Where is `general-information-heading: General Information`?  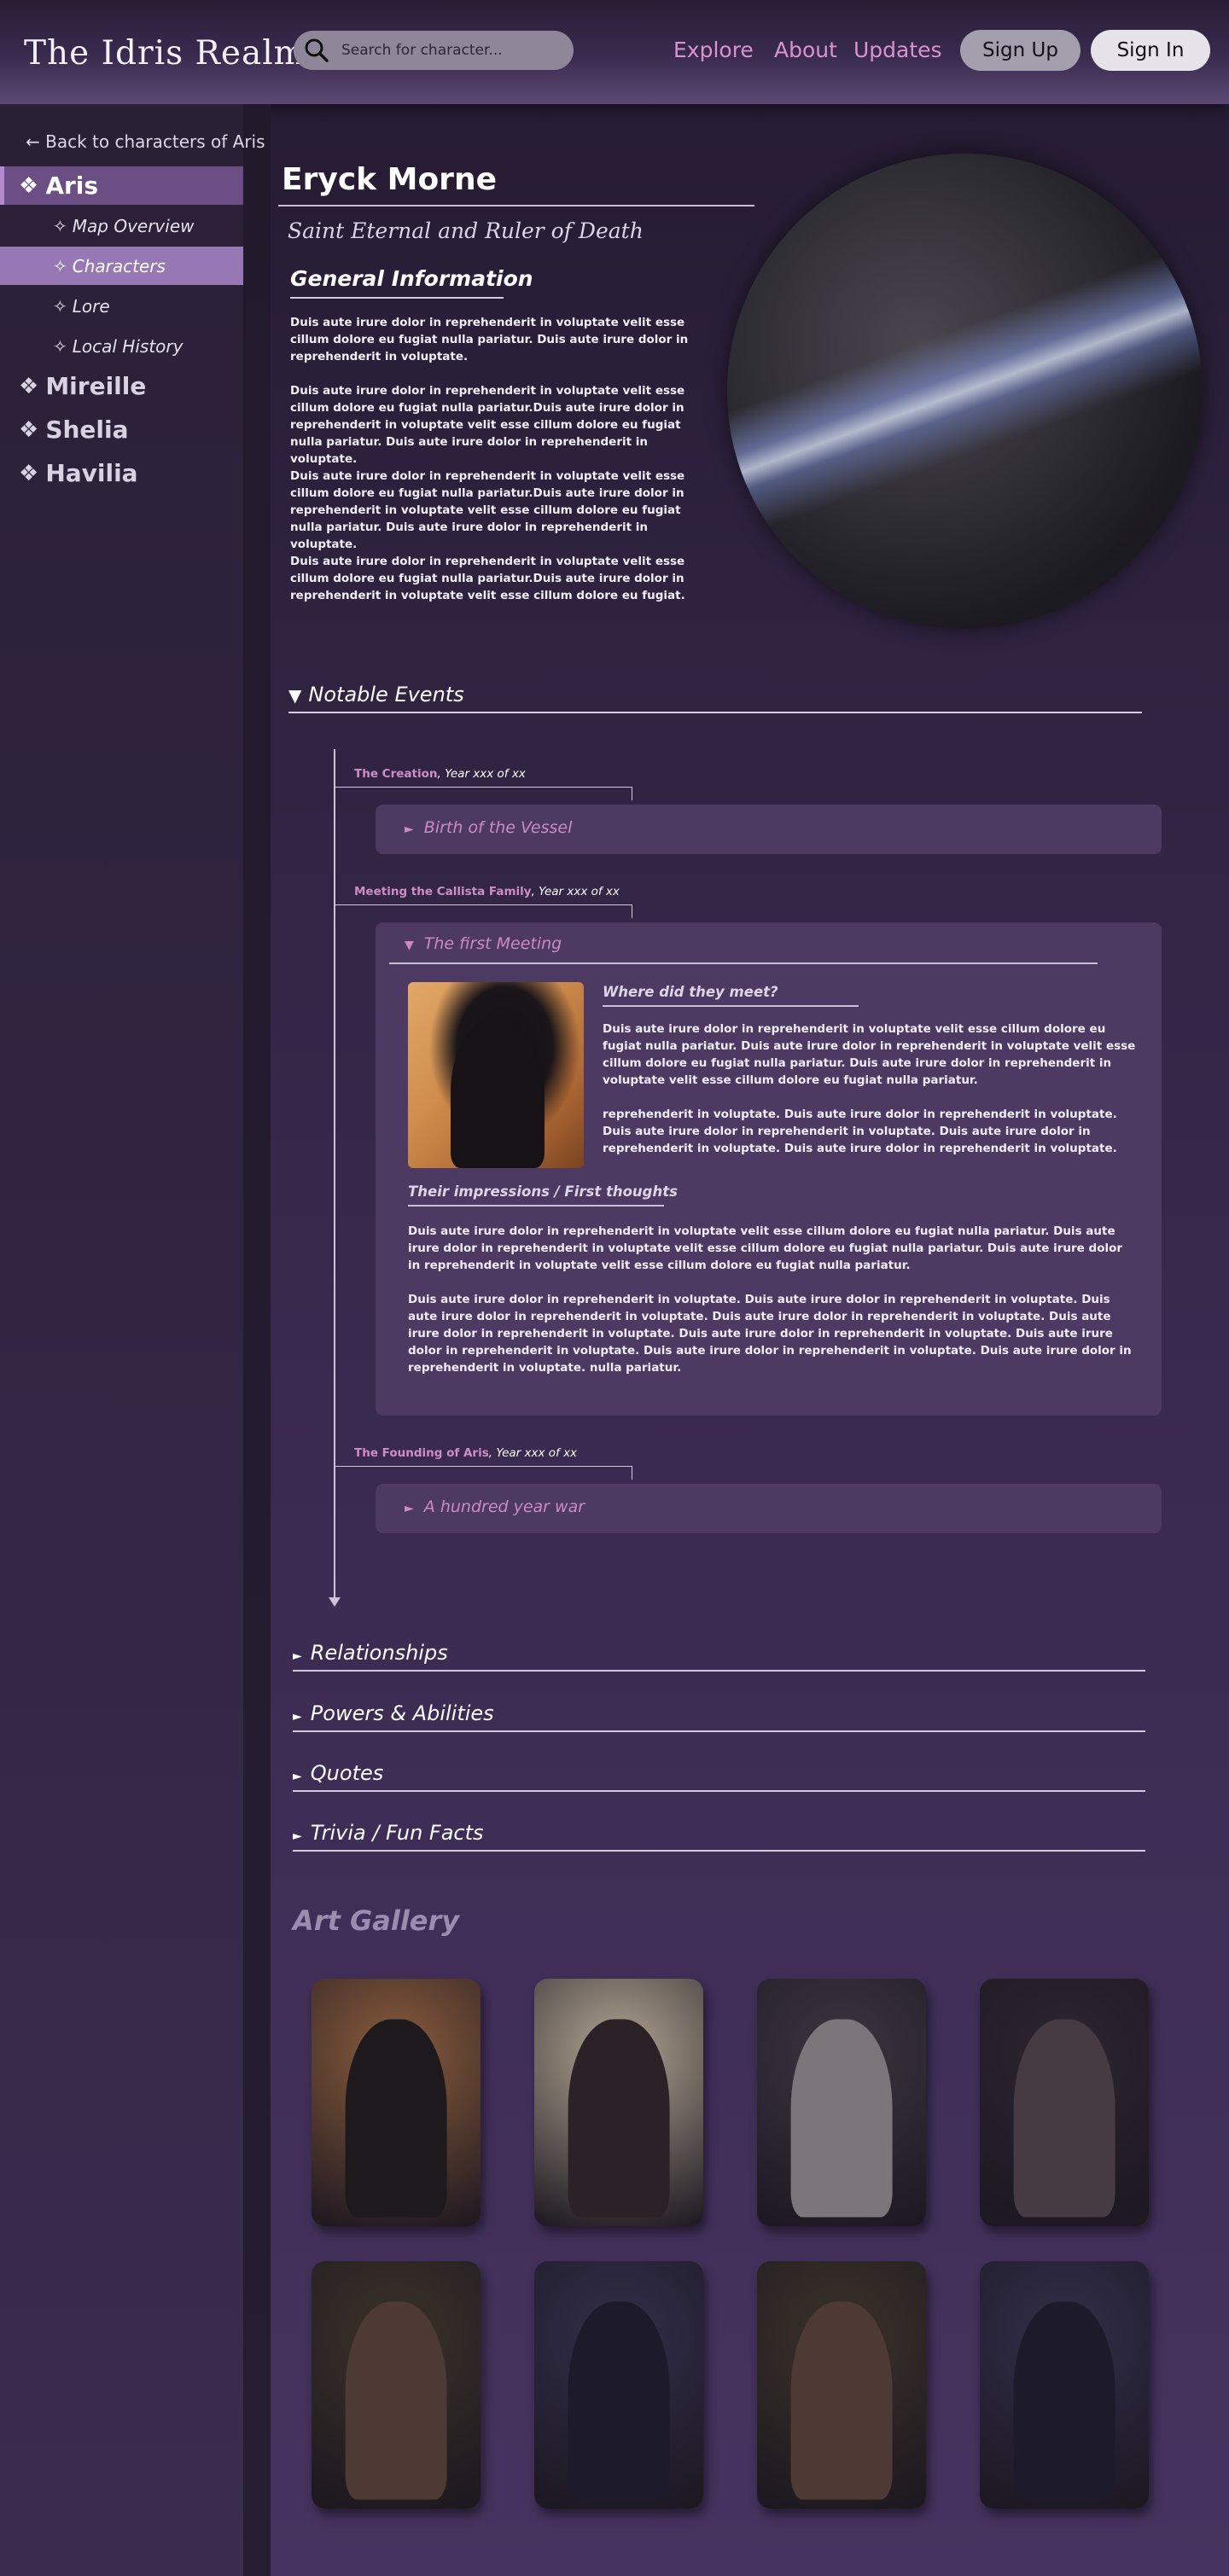 general-information-heading: General Information is located at coordinates (411, 278).